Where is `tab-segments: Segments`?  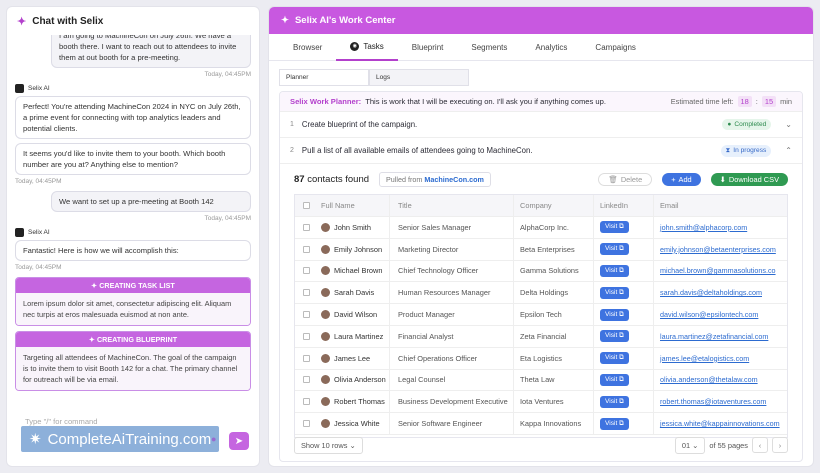 tab-segments: Segments is located at coordinates (489, 47).